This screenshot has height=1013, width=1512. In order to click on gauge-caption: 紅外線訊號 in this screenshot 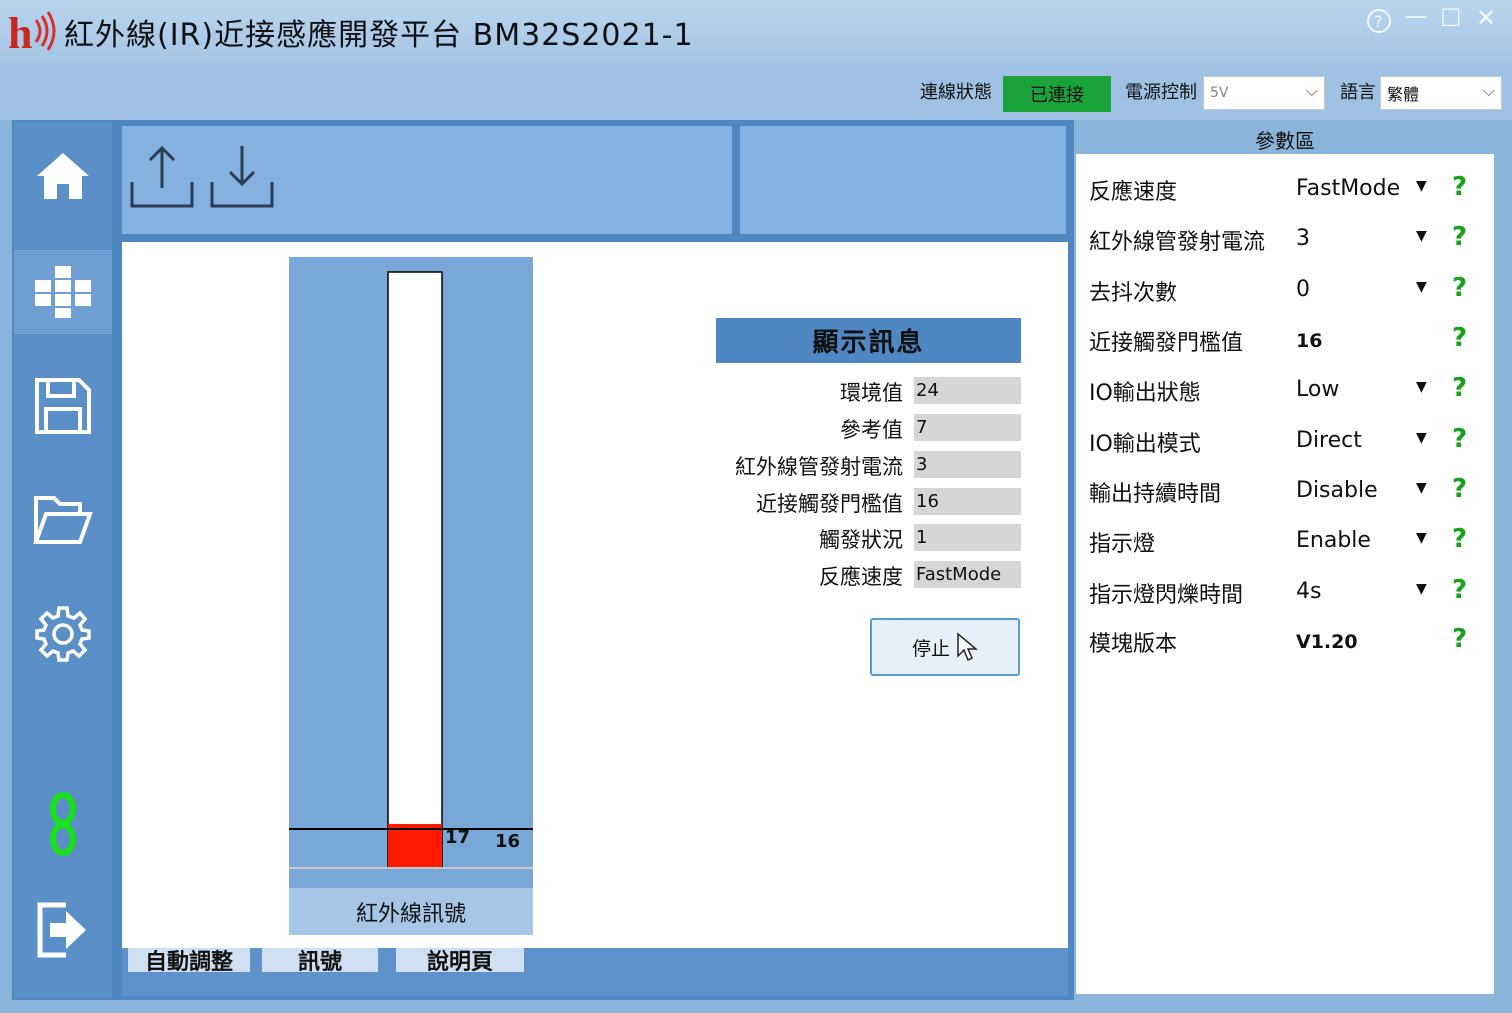, I will do `click(411, 911)`.